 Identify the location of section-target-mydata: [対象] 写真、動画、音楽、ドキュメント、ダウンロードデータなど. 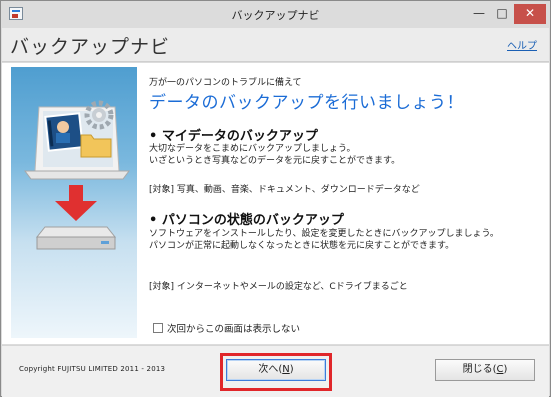
(284, 190).